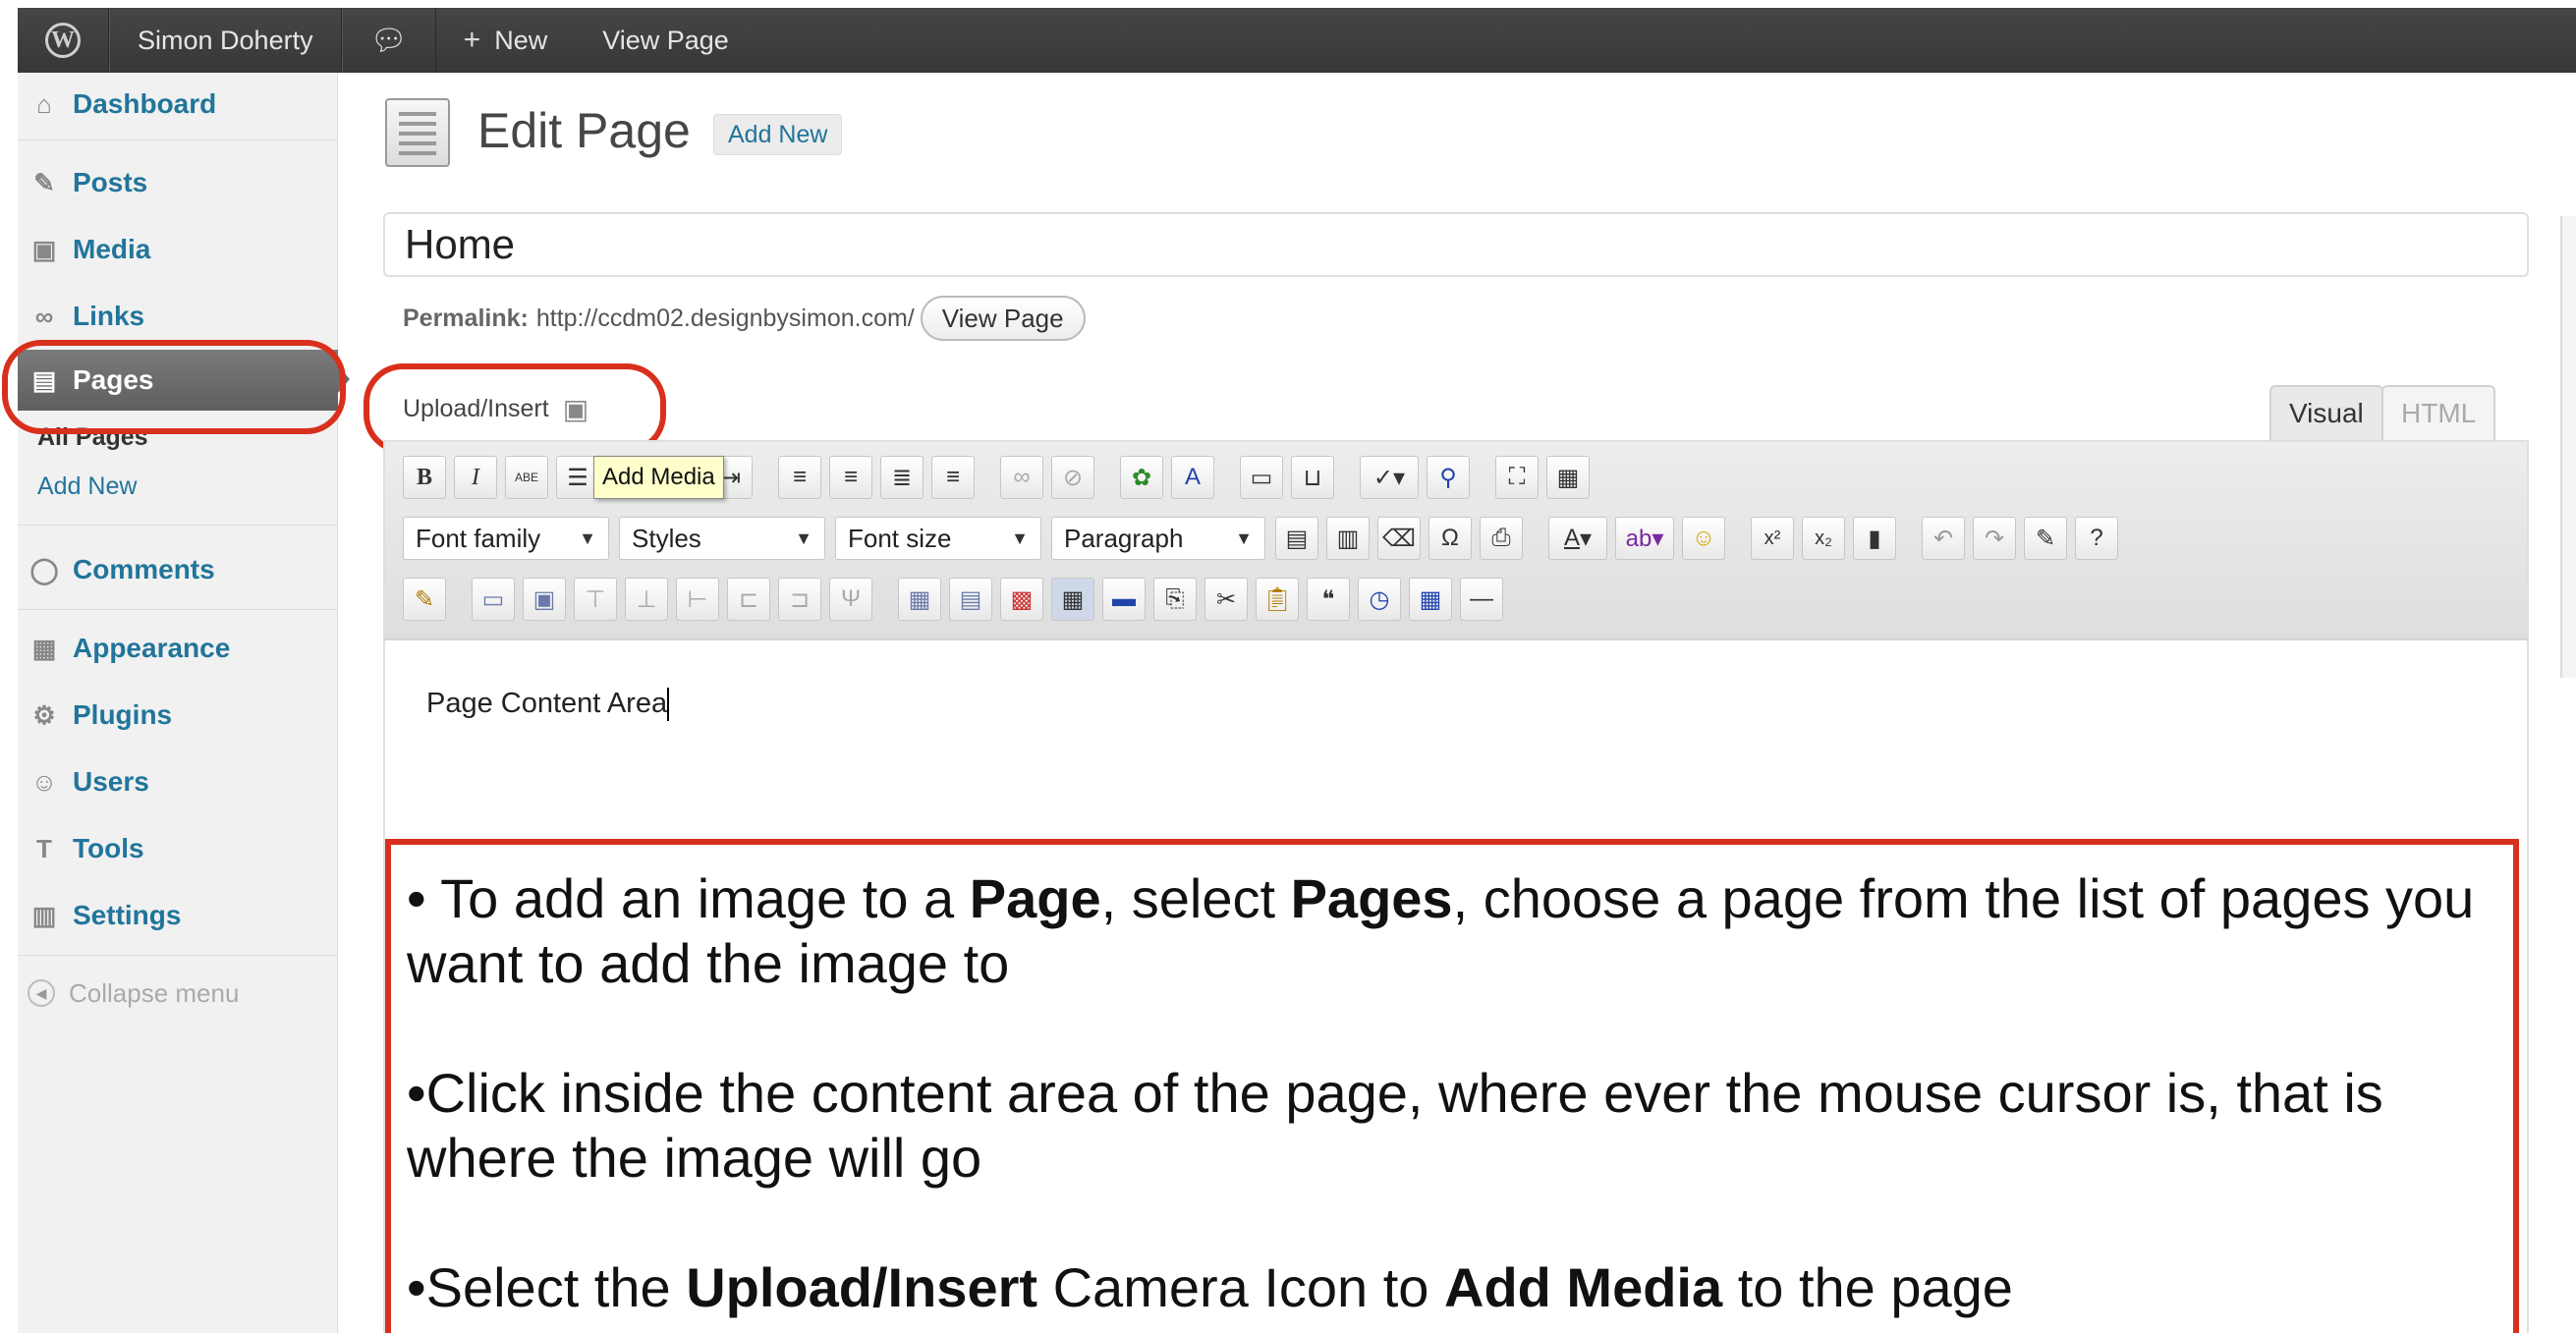 The image size is (2576, 1333). What do you see at coordinates (1072, 599) in the screenshot?
I see `insert-table-button: ▦` at bounding box center [1072, 599].